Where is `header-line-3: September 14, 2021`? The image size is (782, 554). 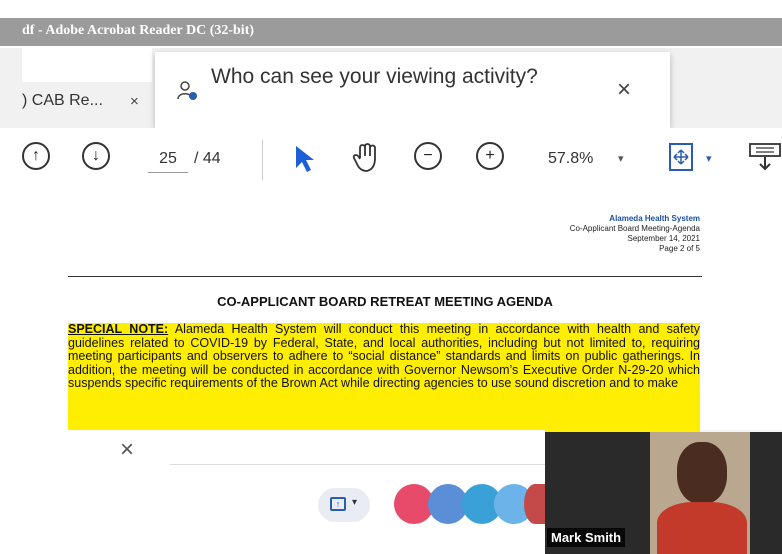
header-line-3: September 14, 2021 is located at coordinates (664, 238).